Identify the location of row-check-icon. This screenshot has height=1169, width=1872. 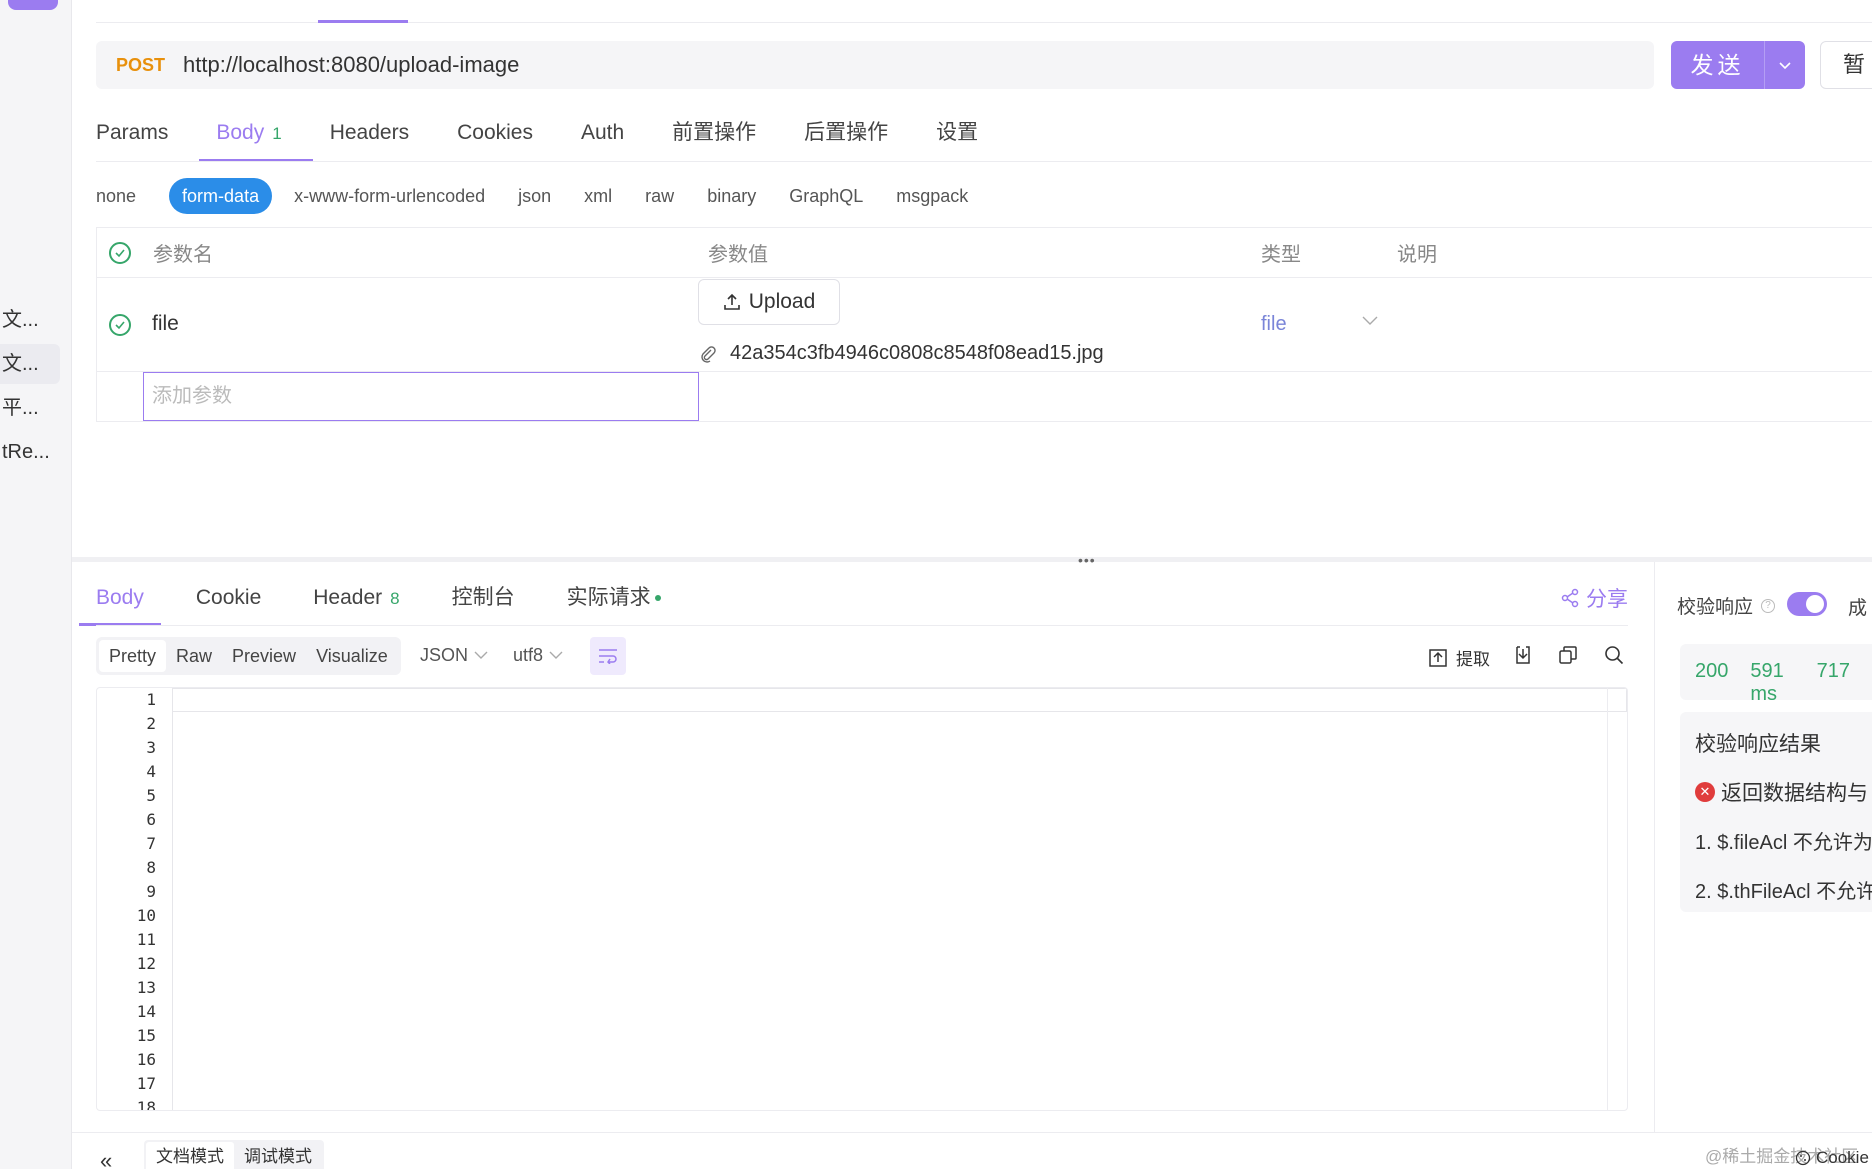
(120, 325).